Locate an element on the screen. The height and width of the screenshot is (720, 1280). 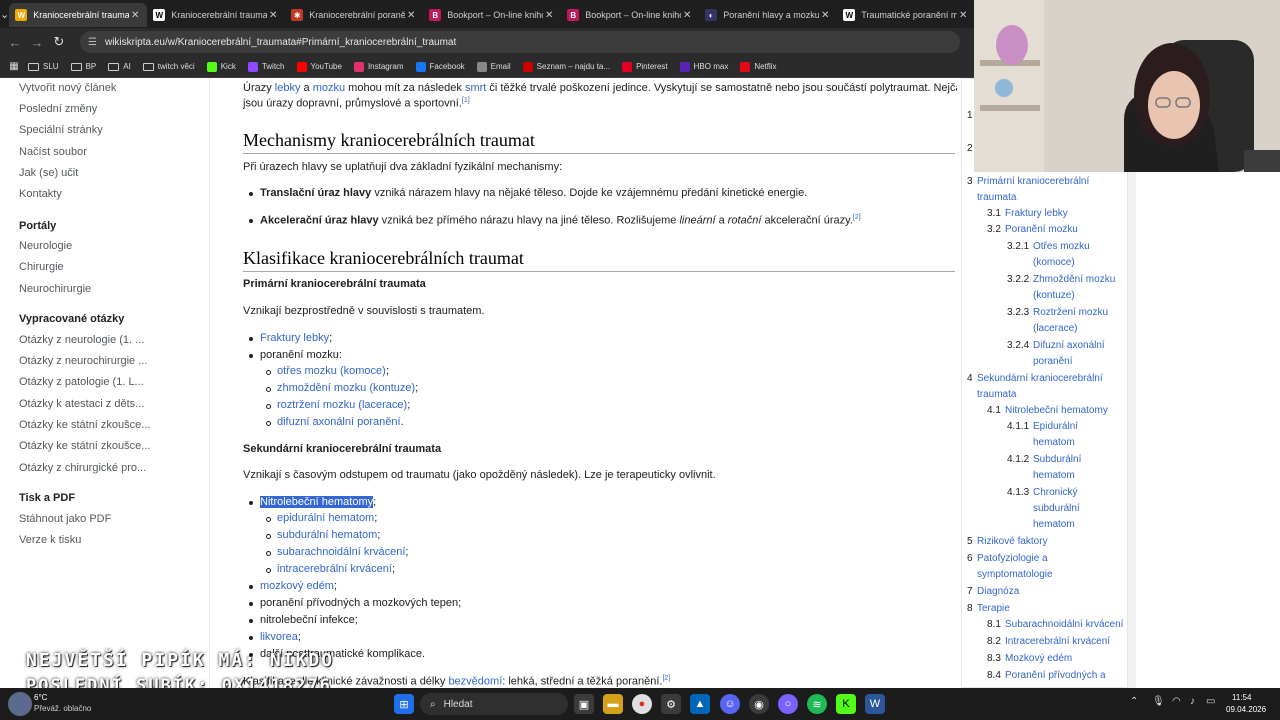
toc-link: Terapie is located at coordinates (993, 609).